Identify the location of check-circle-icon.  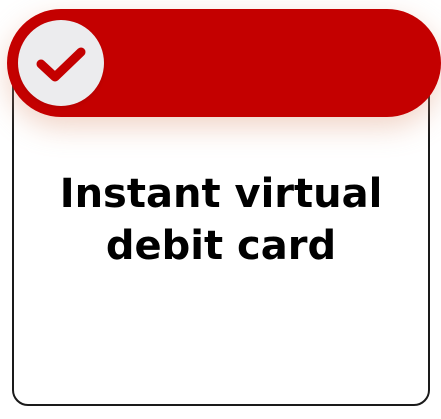
(61, 63).